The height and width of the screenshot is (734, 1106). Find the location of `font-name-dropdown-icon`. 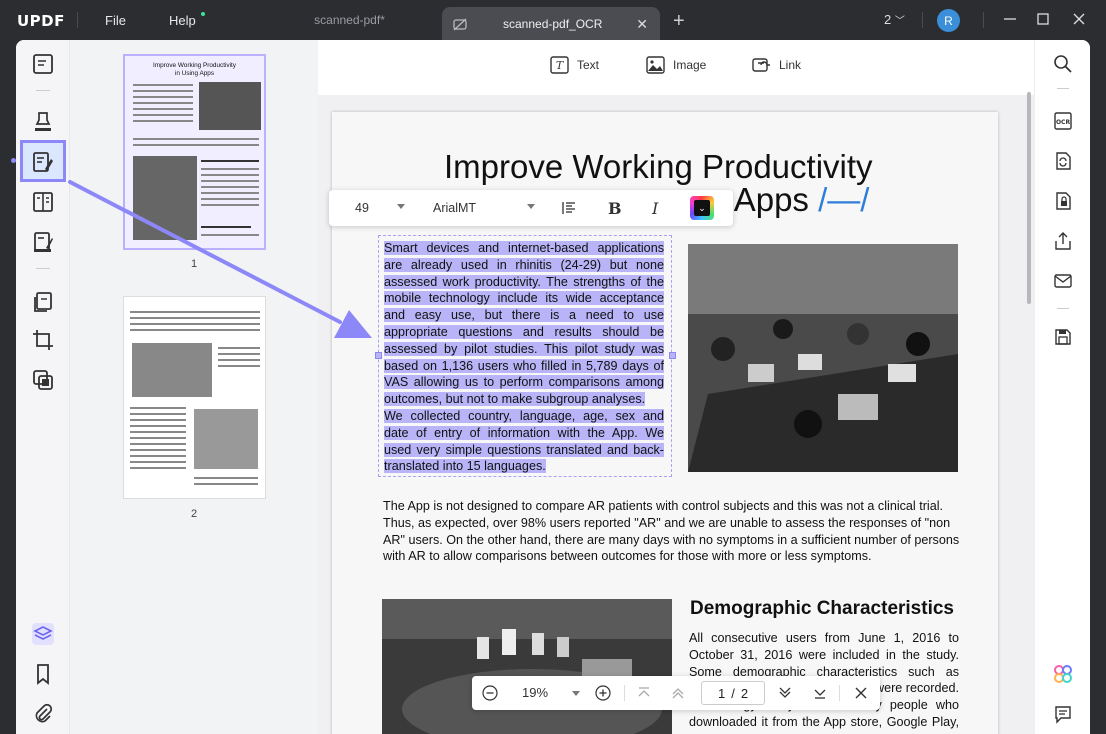

font-name-dropdown-icon is located at coordinates (531, 206).